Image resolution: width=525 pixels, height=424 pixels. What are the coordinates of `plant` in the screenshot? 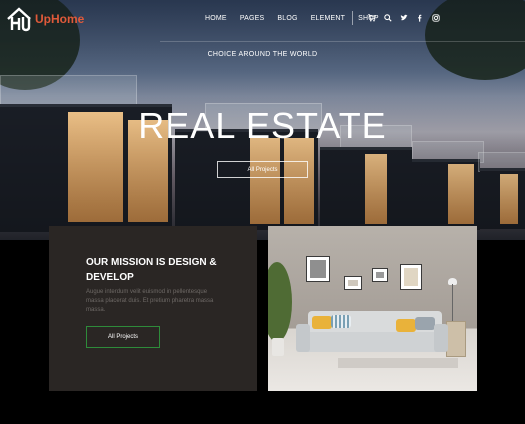 It's located at (280, 302).